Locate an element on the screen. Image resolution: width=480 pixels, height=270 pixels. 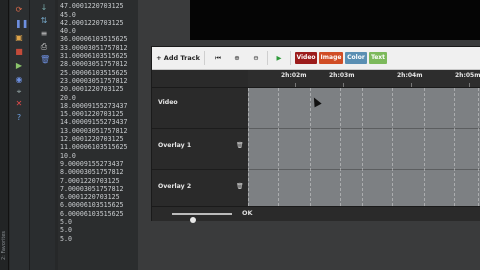
console-line: 47.0001220703125 is located at coordinates (92, 6).